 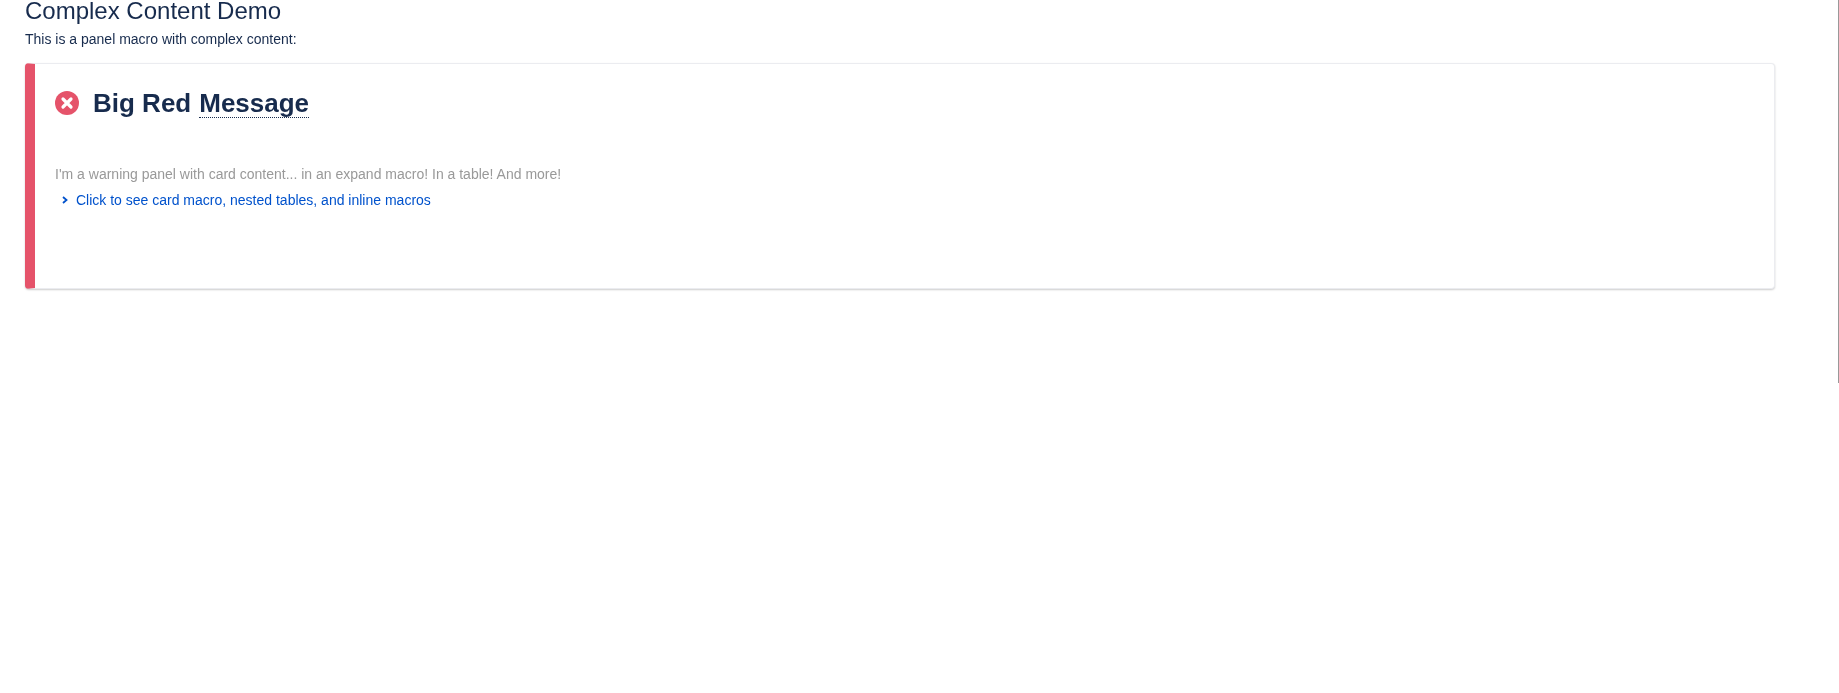 I want to click on chevron-icon, so click(x=65, y=200).